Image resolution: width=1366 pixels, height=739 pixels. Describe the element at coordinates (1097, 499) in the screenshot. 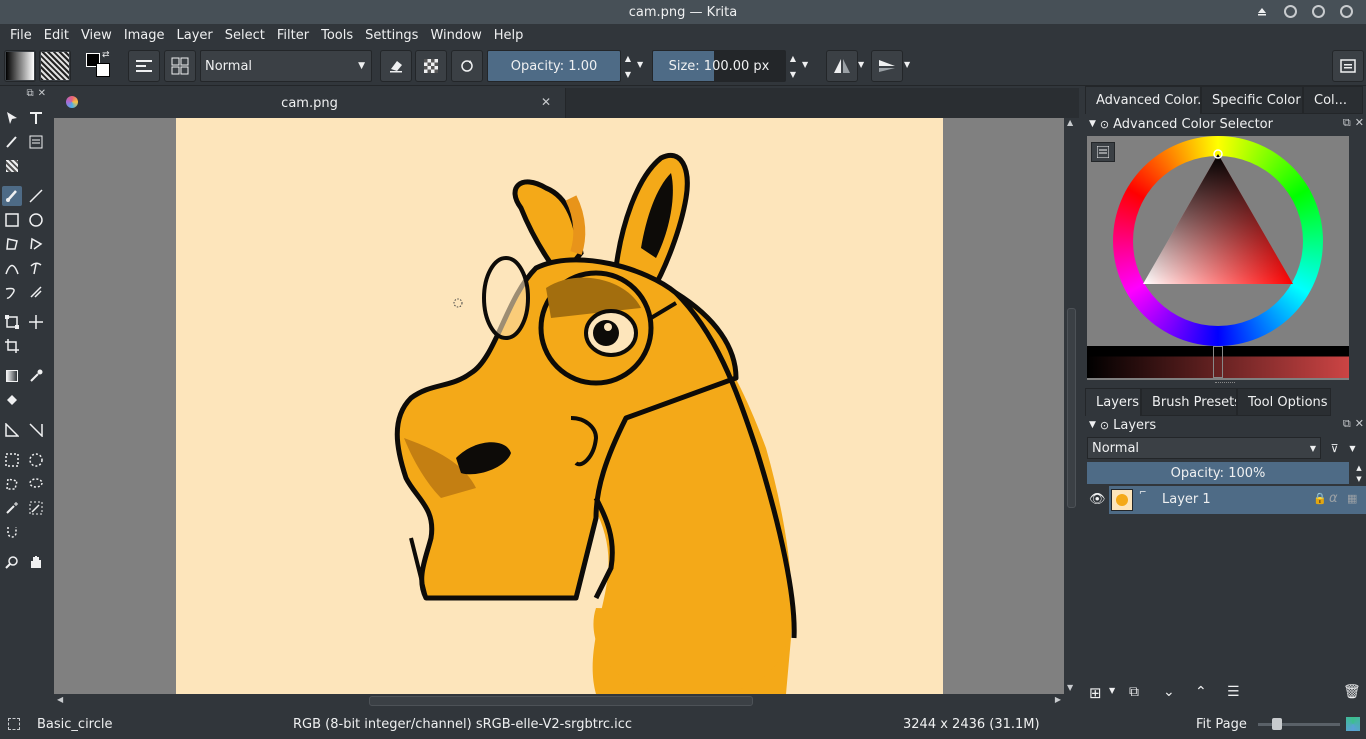

I see `visibility-eye-icon: 👁` at that location.